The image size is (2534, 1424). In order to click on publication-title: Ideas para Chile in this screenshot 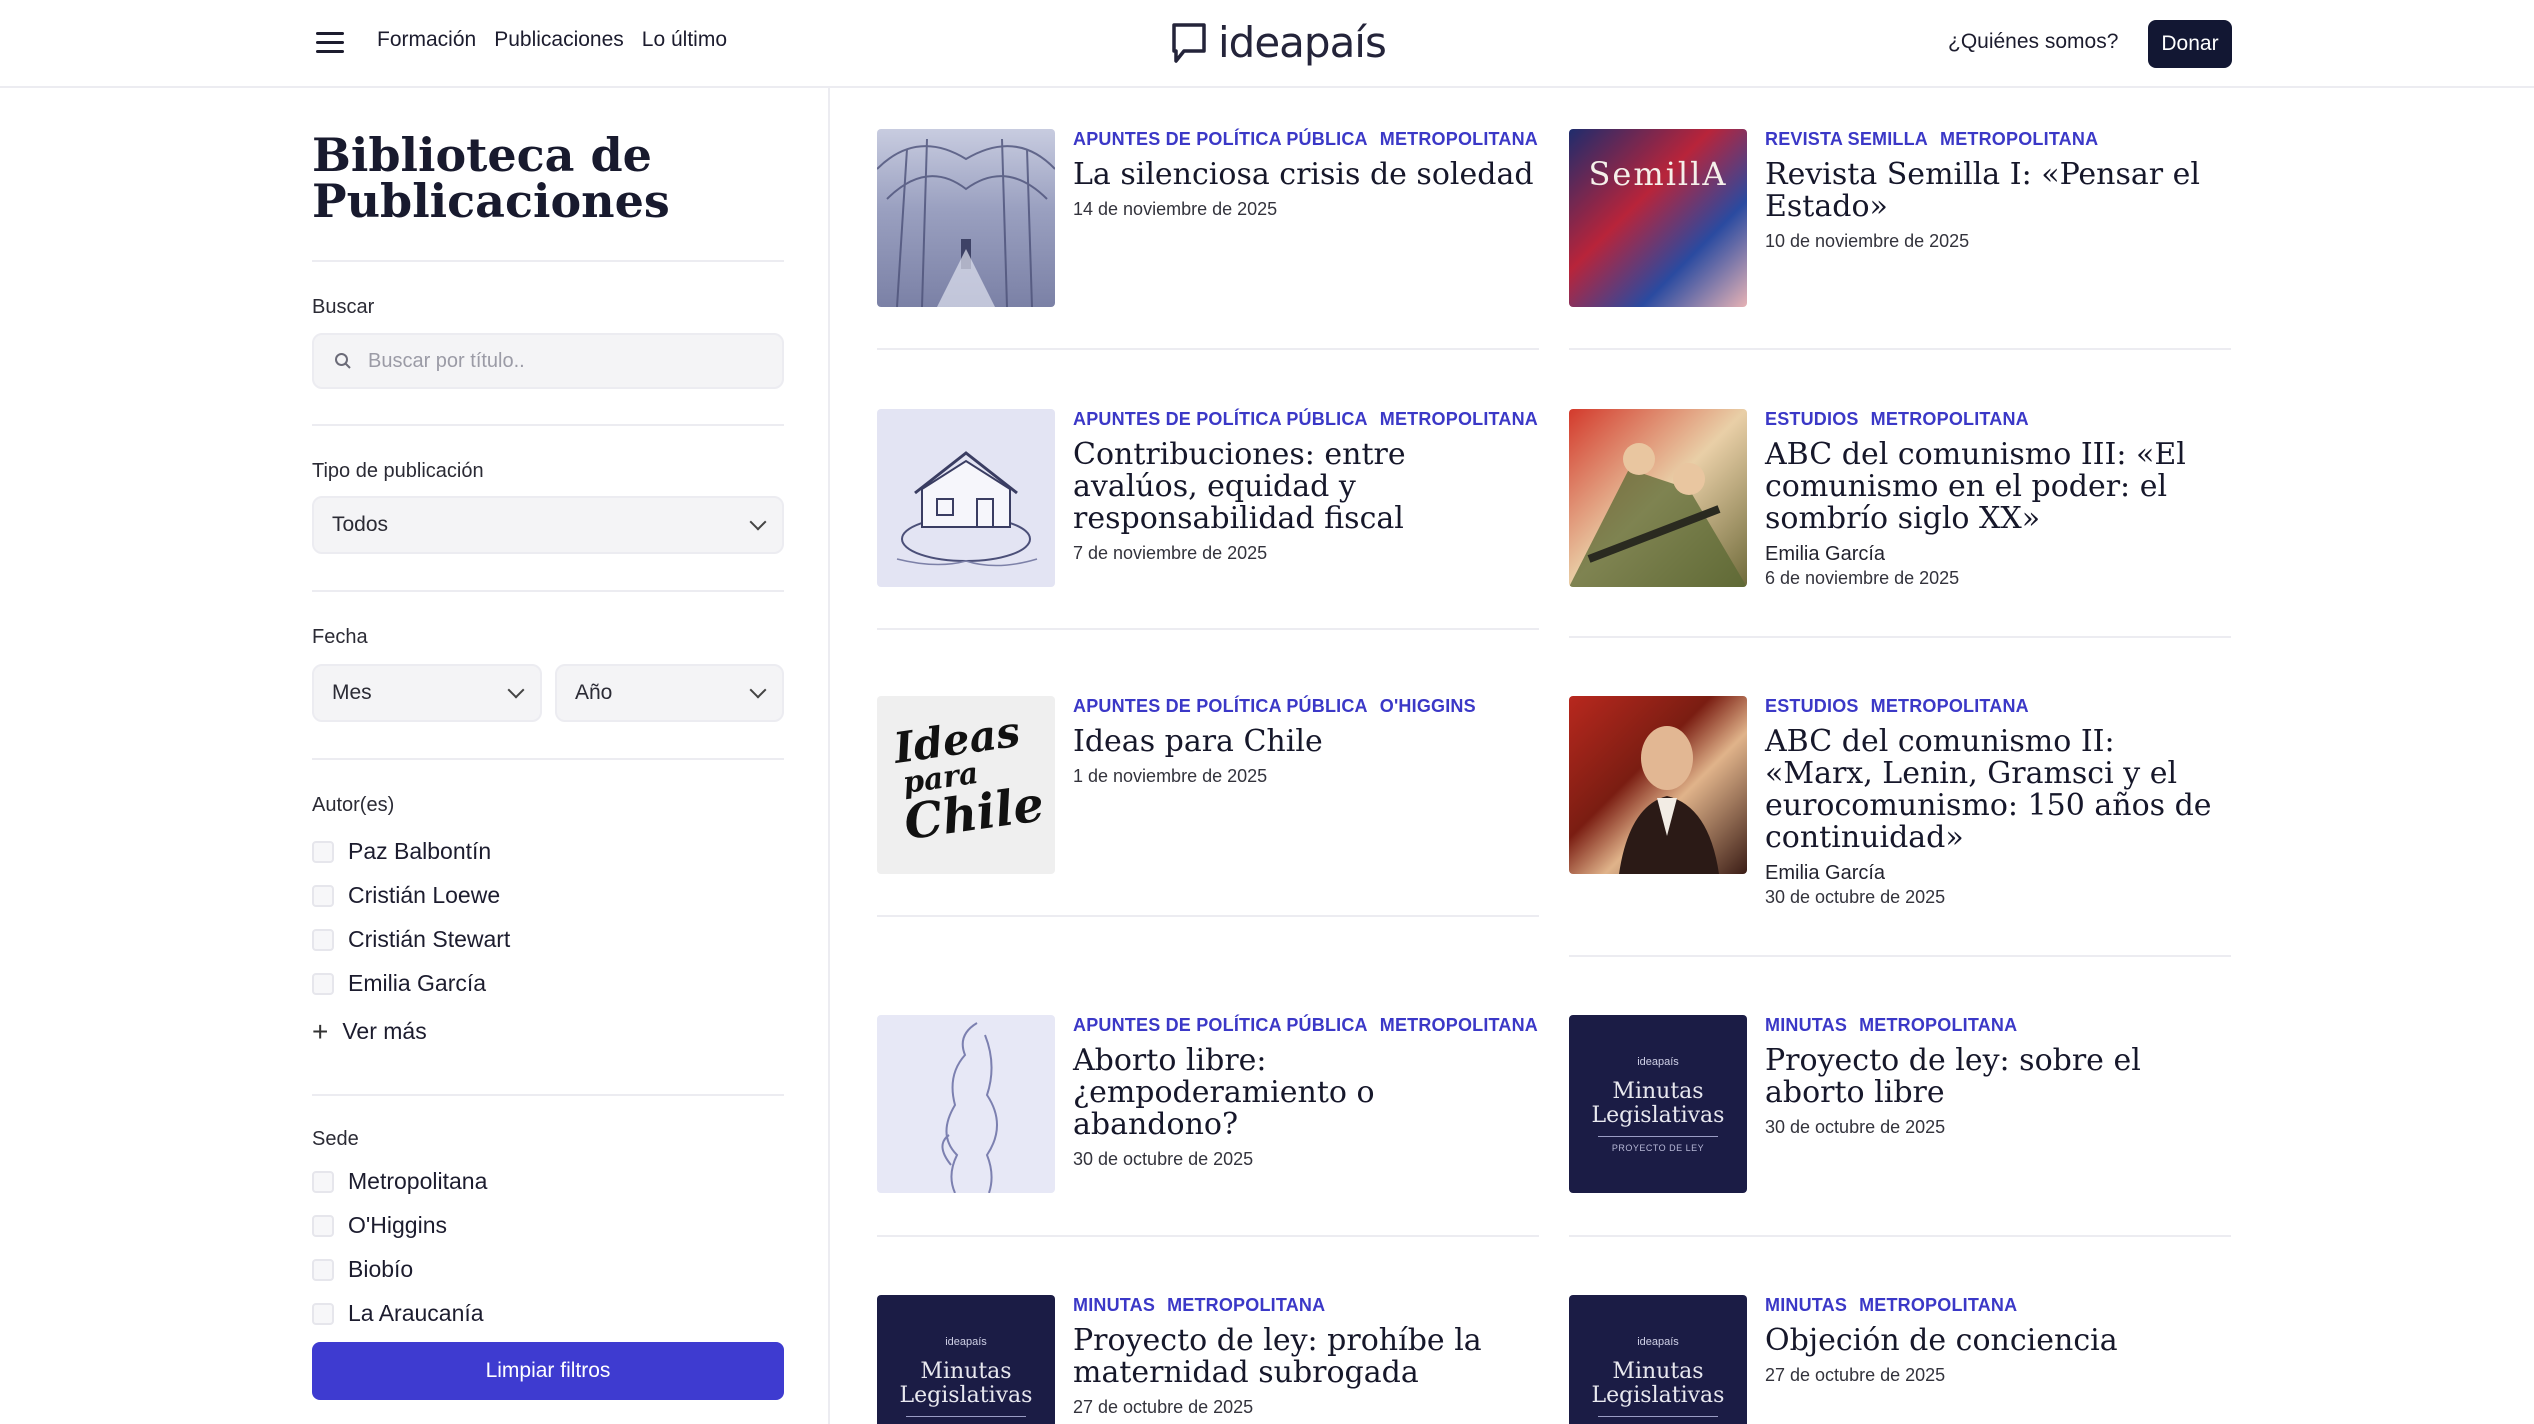, I will do `click(1306, 742)`.